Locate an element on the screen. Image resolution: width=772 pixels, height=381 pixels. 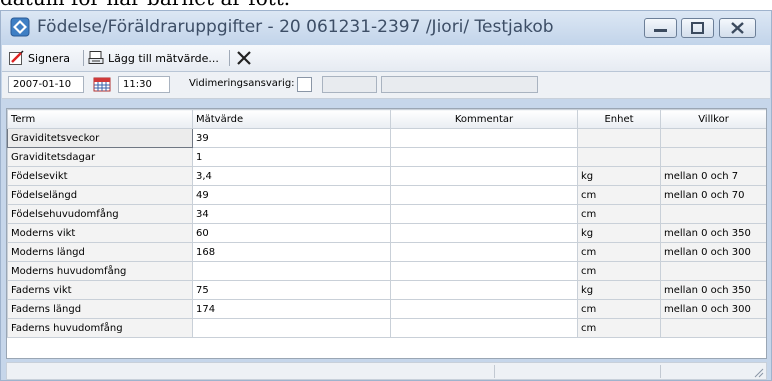
unit-cell is located at coordinates (619, 157).